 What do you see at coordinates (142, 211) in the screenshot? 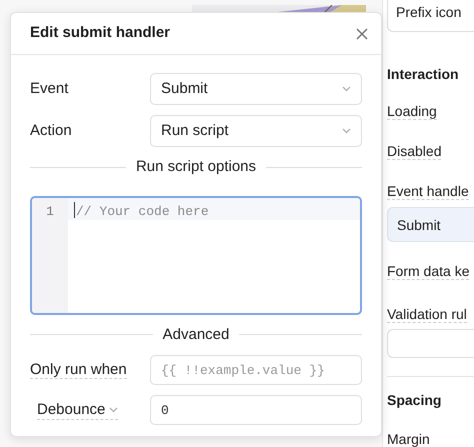
I see `code-placeholder: // Your code here` at bounding box center [142, 211].